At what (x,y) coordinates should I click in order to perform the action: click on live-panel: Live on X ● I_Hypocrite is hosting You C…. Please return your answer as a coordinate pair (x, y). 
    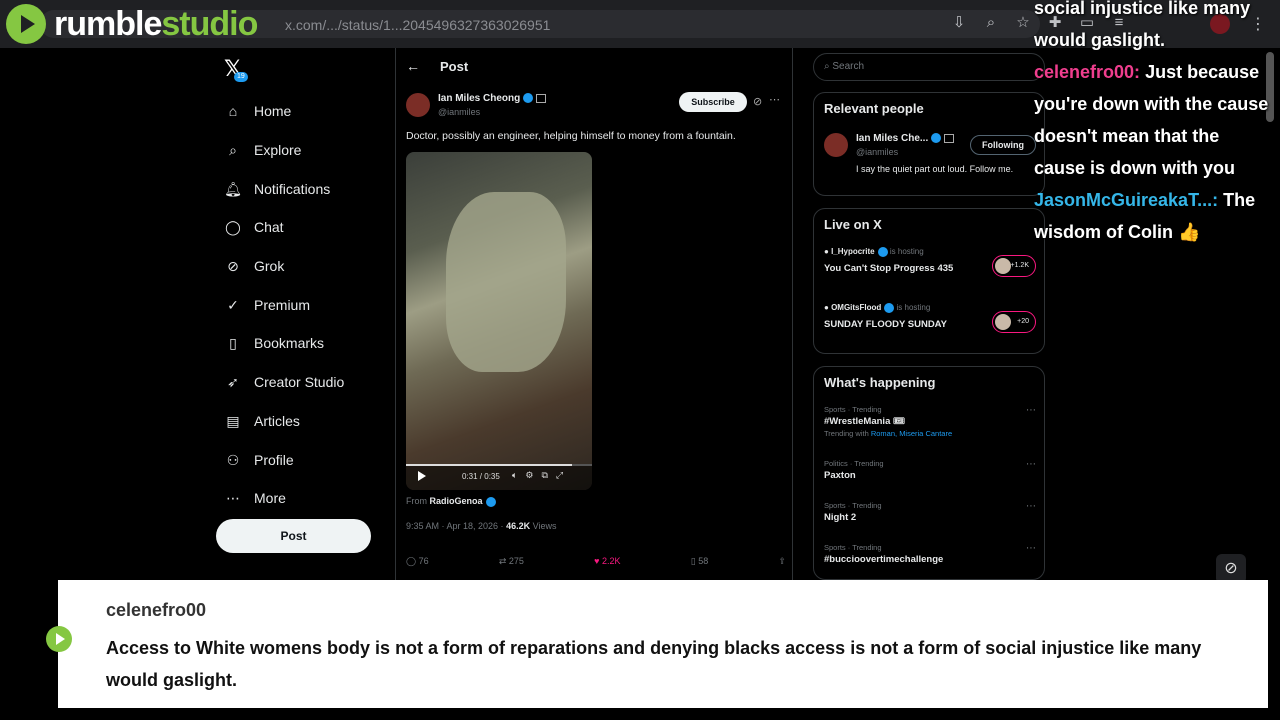
    Looking at the image, I should click on (929, 281).